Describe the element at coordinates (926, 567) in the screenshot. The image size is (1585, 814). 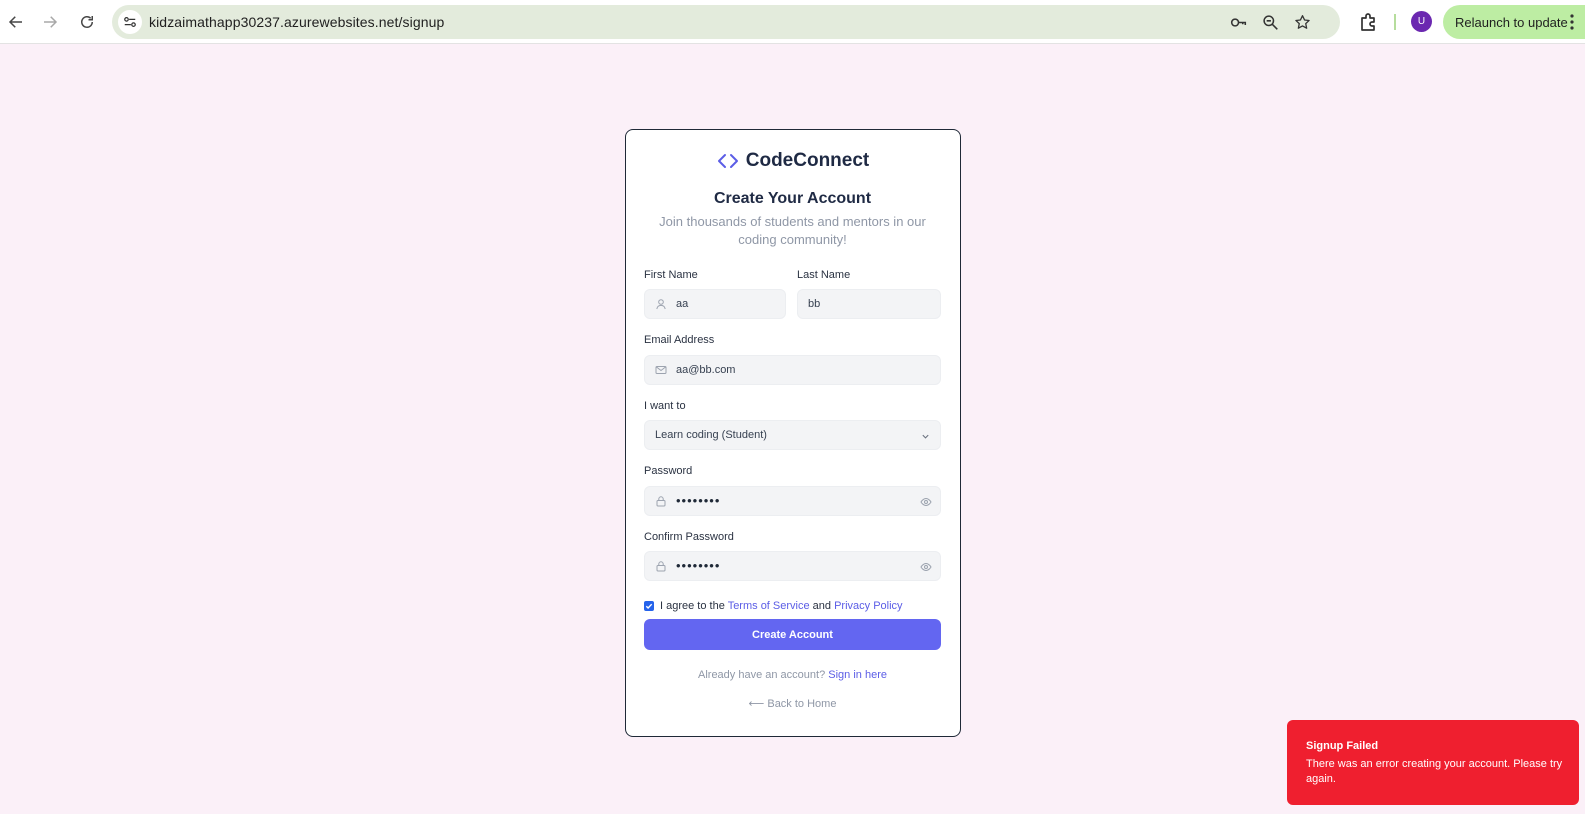
I see `show-confirm-password-eye-icon` at that location.